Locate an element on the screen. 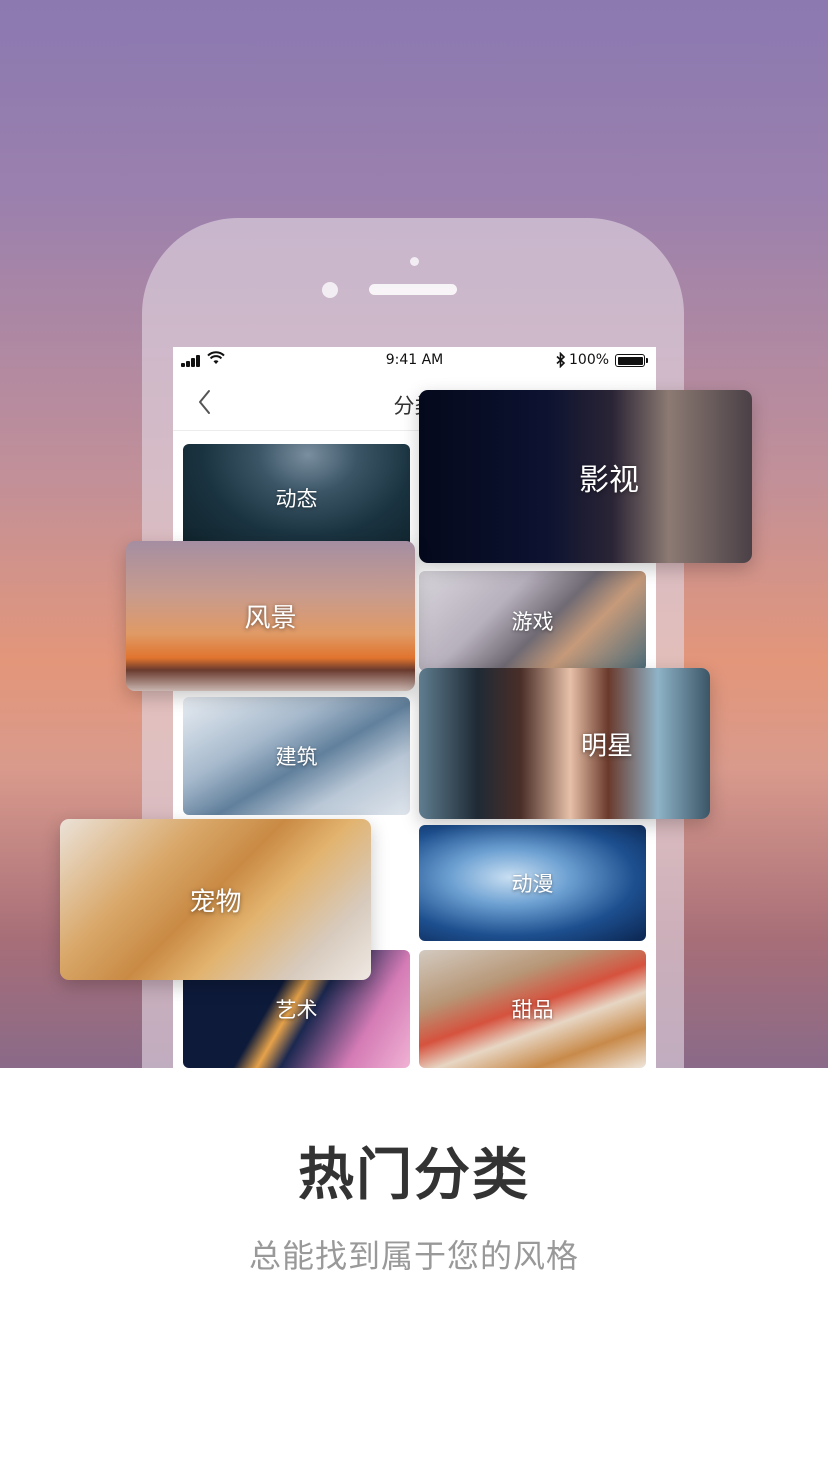 Image resolution: width=828 pixels, height=1473 pixels. battery-level is located at coordinates (630, 360).